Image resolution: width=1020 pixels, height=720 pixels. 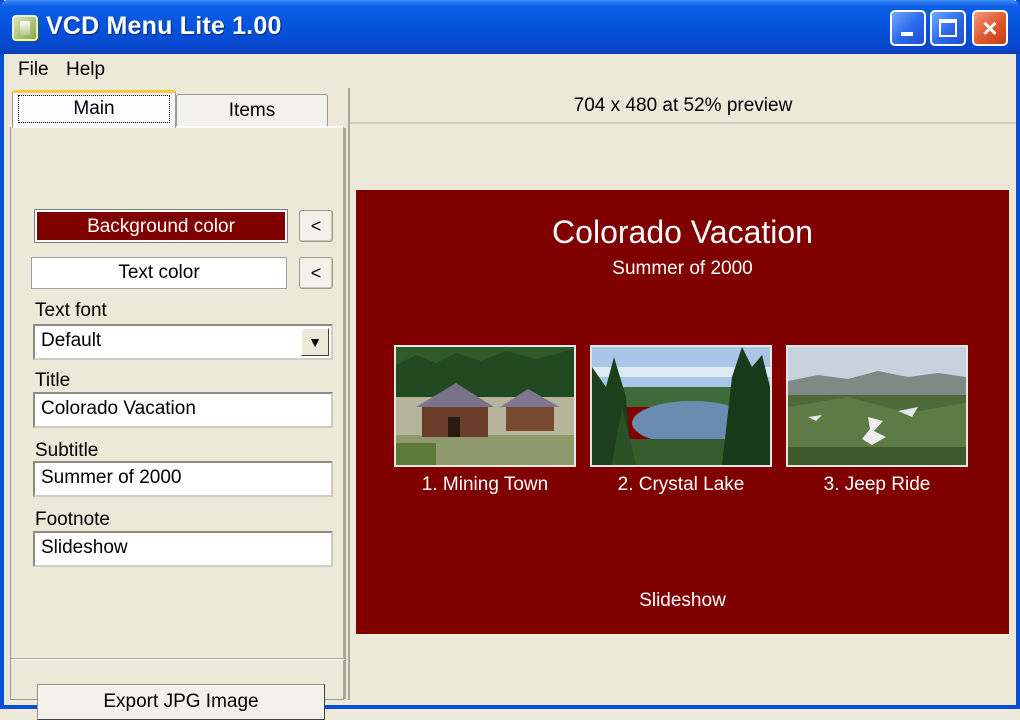 What do you see at coordinates (25, 28) in the screenshot?
I see `app-icon` at bounding box center [25, 28].